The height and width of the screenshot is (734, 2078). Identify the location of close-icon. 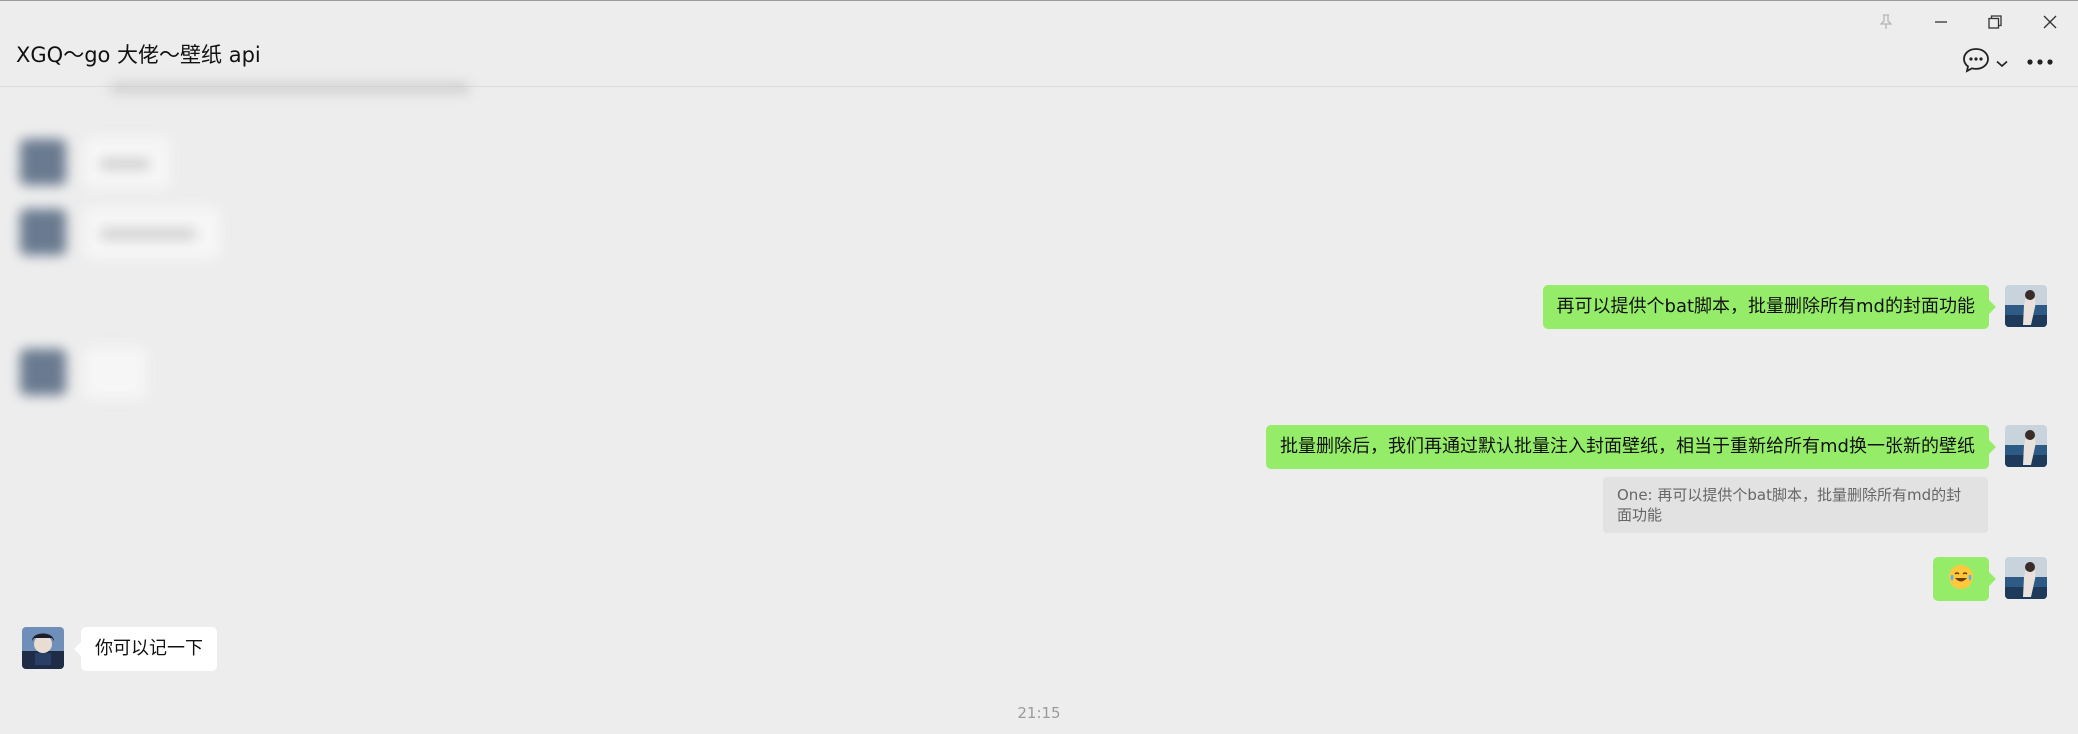
(2050, 22).